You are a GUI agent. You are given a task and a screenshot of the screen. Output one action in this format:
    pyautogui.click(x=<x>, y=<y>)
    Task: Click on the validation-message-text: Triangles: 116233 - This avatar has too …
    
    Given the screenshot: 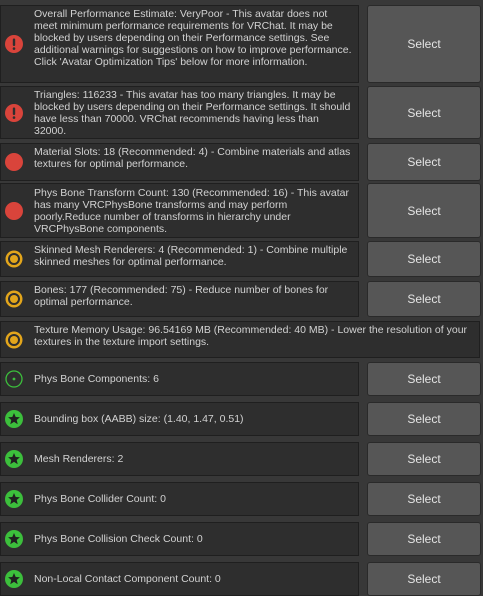 What is the action you would take?
    pyautogui.click(x=192, y=113)
    